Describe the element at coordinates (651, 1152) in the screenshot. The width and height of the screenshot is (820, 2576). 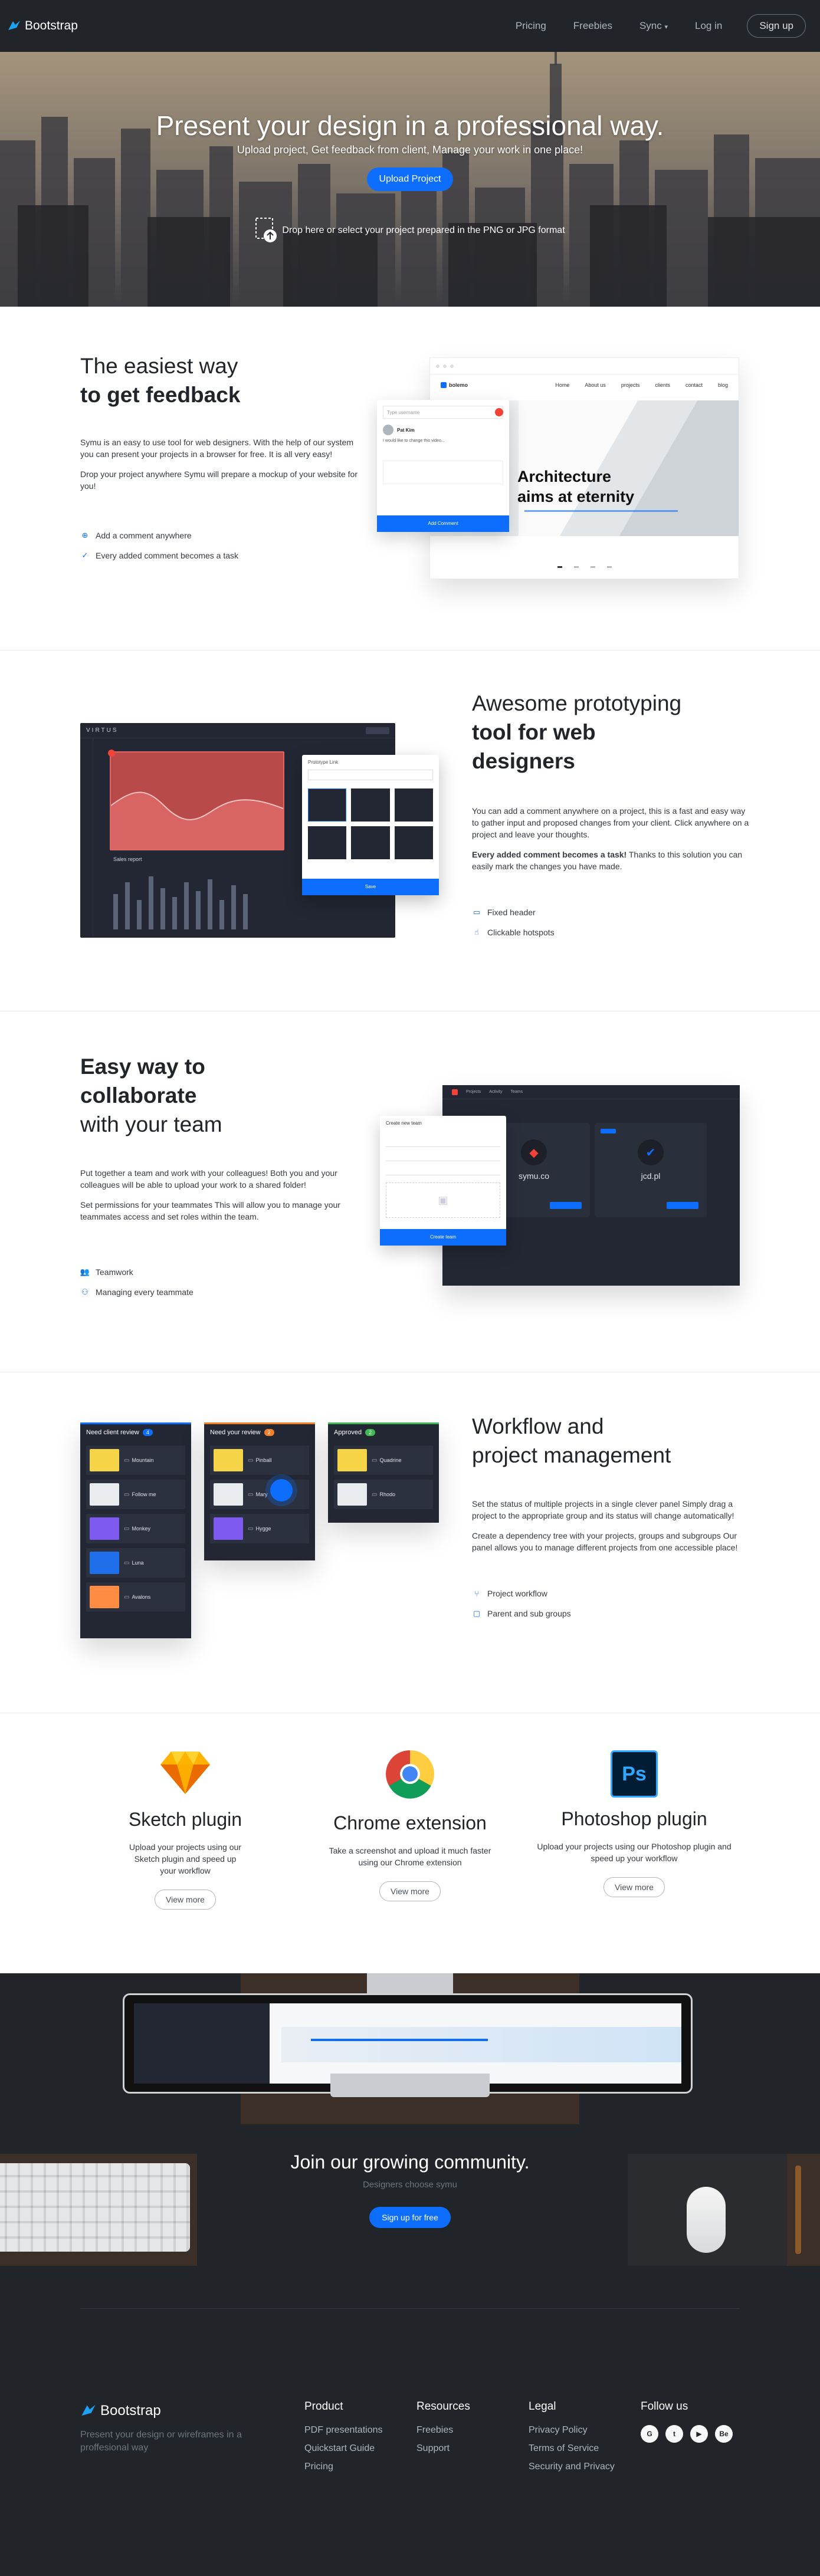
I see `team-logo-icon: ✔` at that location.